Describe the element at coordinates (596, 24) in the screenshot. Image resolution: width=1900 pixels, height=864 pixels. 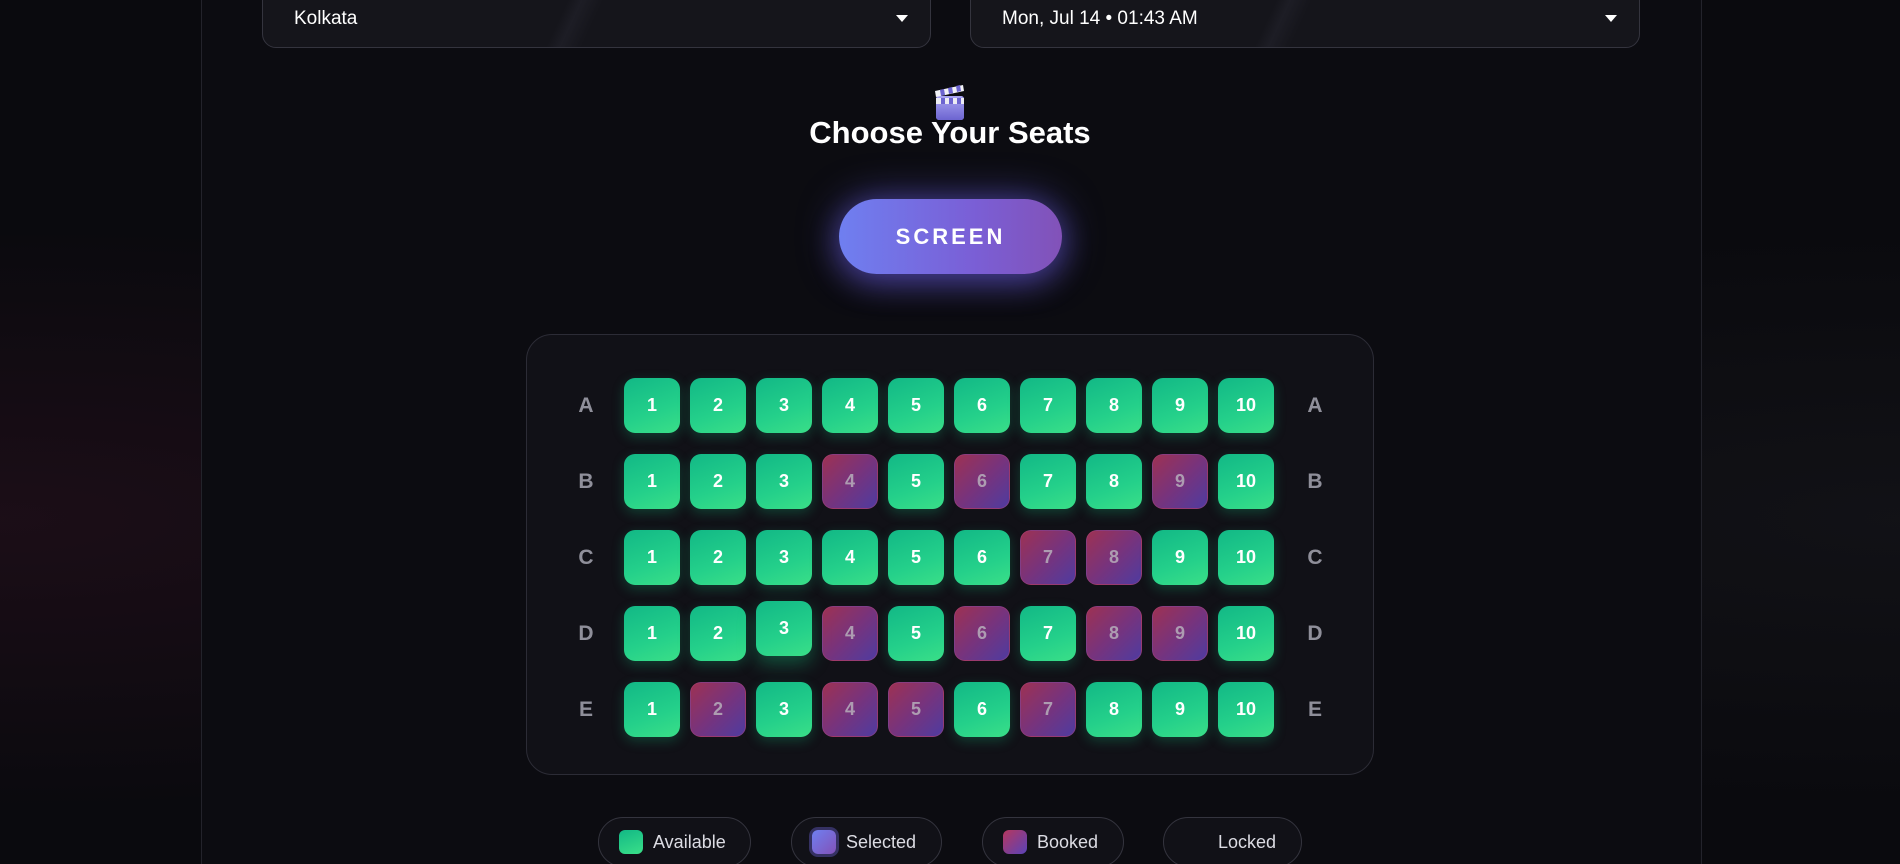
I see `city-select: Kolkata` at that location.